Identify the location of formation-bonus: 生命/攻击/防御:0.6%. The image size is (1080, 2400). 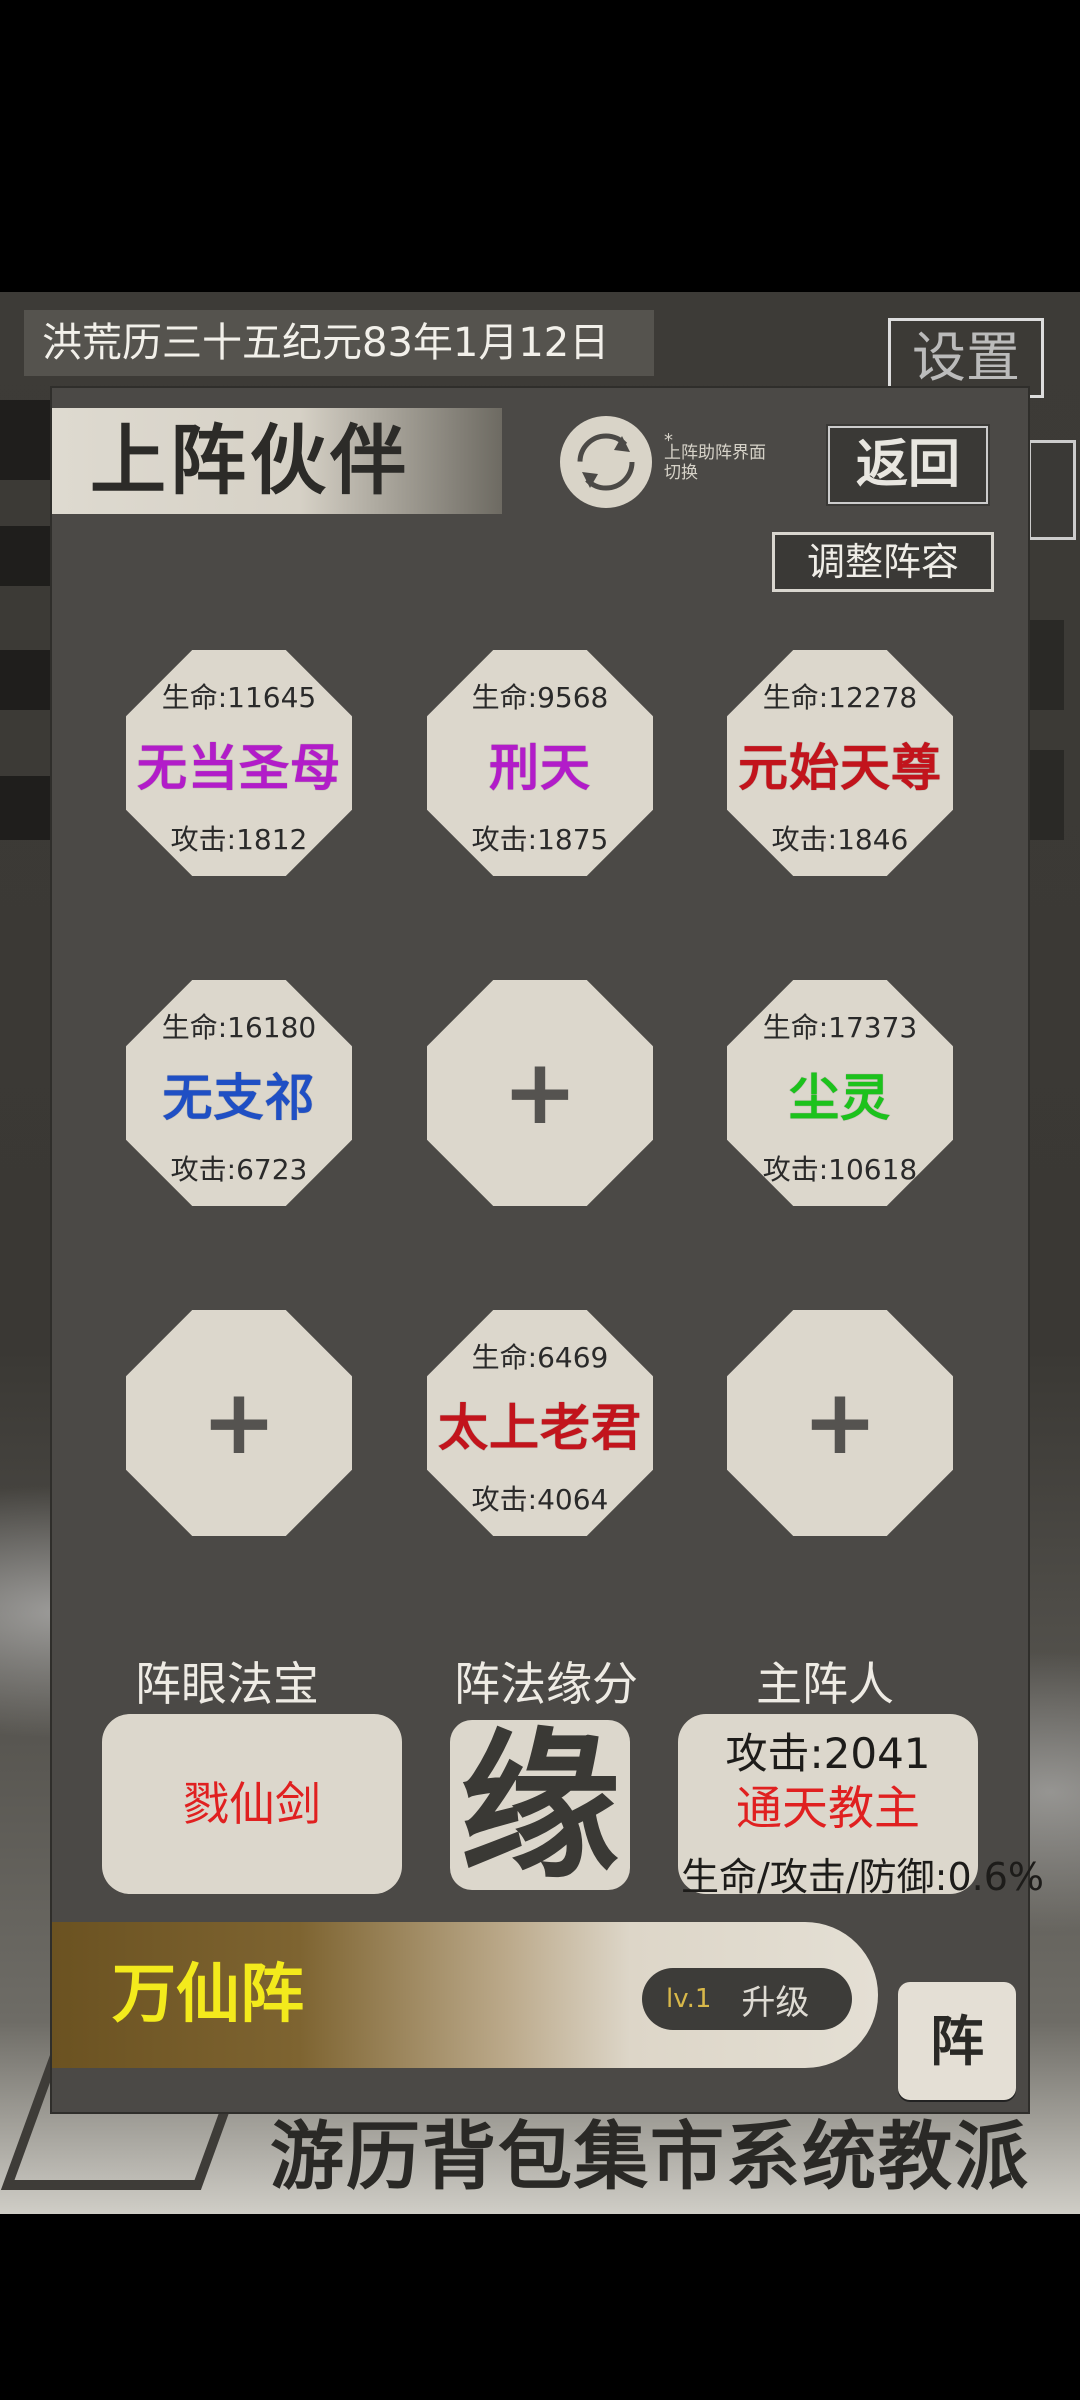
(862, 1877).